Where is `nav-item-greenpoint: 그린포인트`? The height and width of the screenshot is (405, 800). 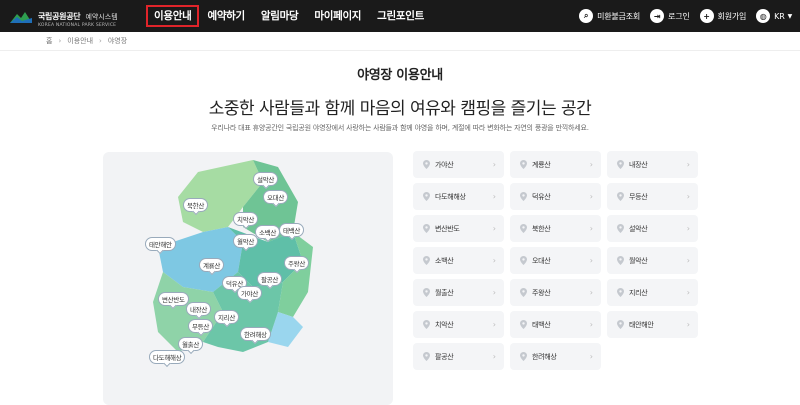 nav-item-greenpoint: 그린포인트 is located at coordinates (400, 16).